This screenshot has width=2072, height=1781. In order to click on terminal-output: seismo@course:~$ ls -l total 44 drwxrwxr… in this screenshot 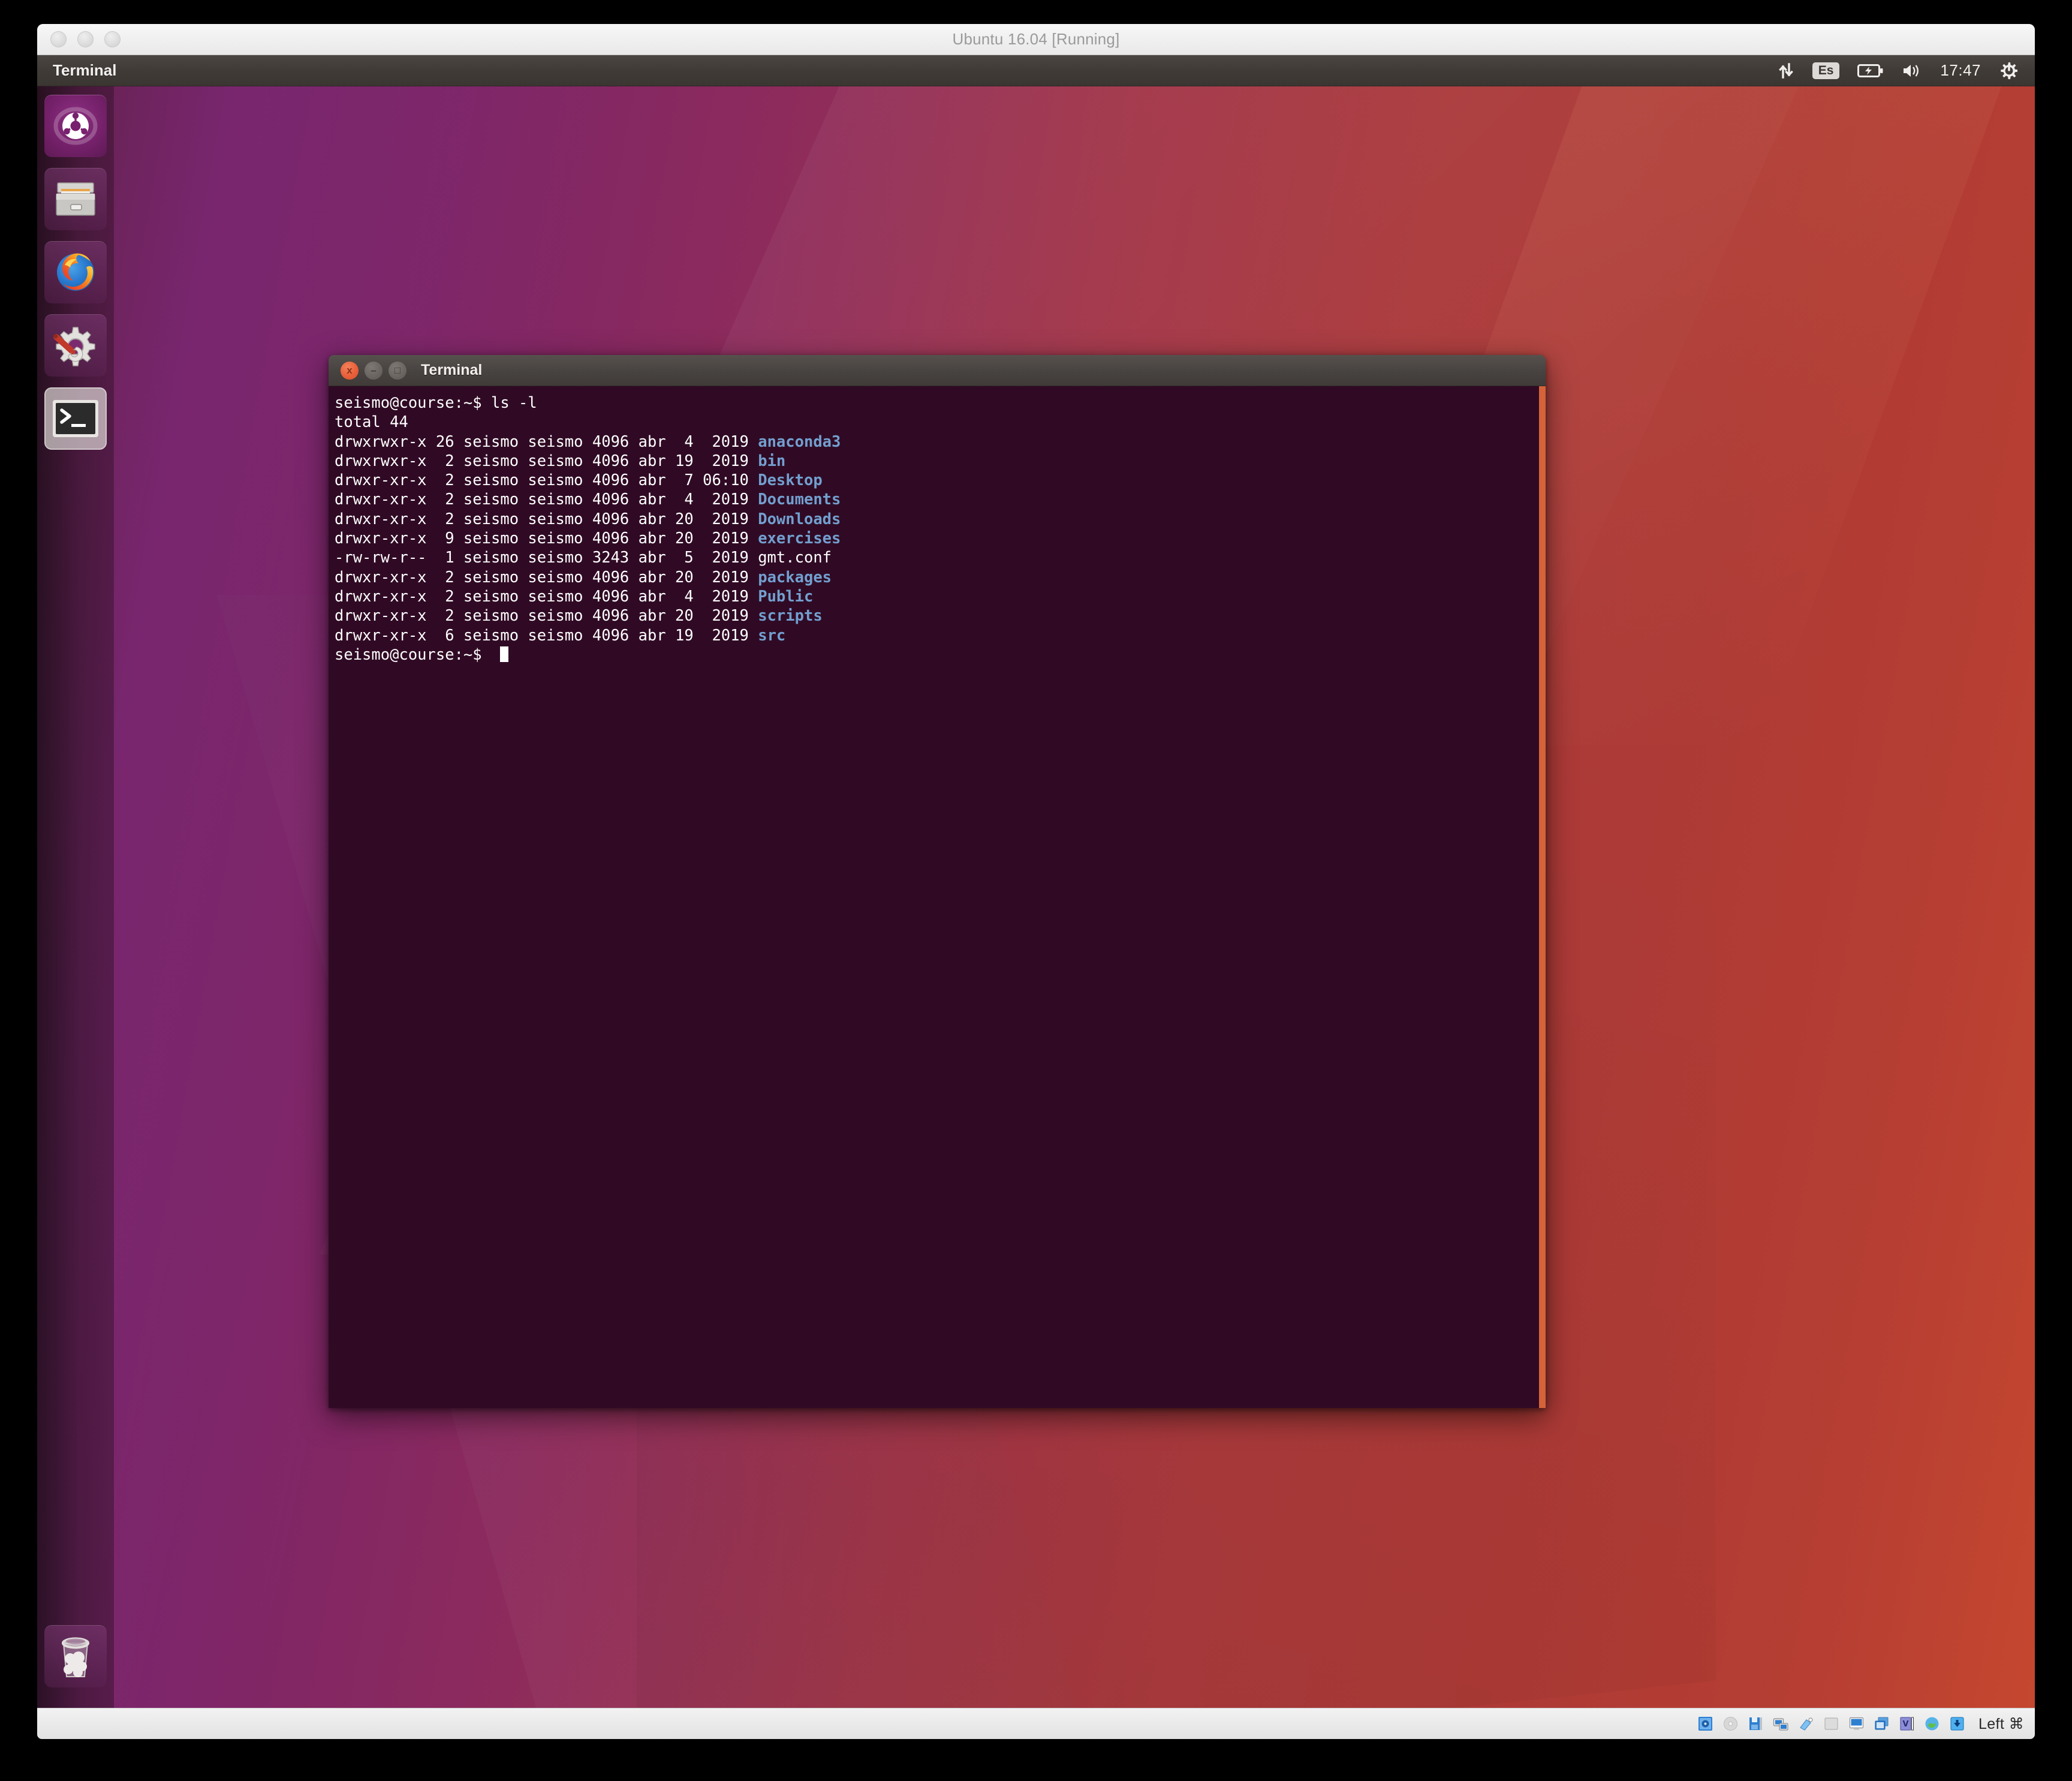, I will do `click(588, 529)`.